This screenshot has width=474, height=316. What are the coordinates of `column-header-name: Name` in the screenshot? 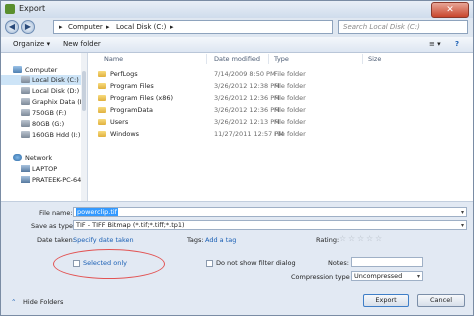 It's located at (113, 59).